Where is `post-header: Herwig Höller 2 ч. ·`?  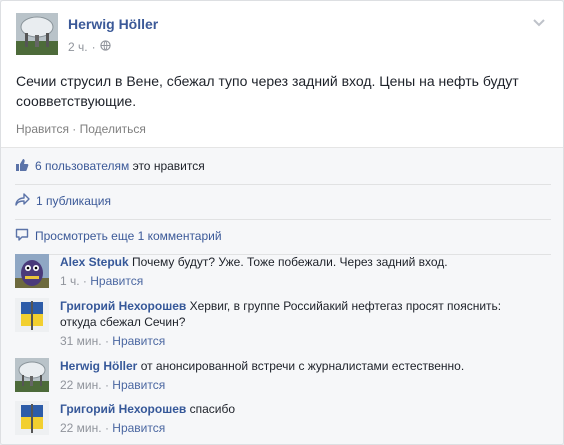 post-header: Herwig Höller 2 ч. · is located at coordinates (281, 35).